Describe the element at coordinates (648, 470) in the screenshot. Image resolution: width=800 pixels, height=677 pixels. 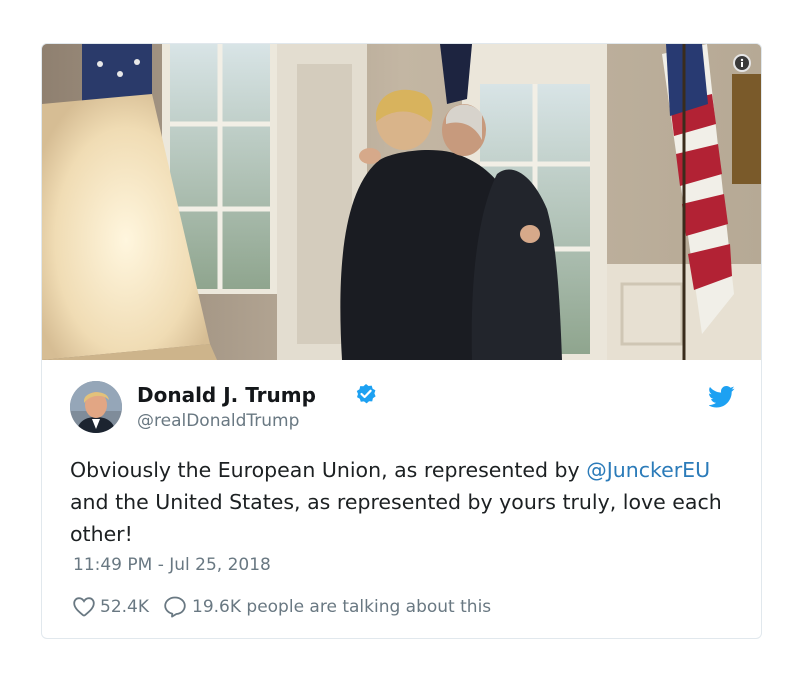
I see `mention-link: @JunckerEU` at that location.